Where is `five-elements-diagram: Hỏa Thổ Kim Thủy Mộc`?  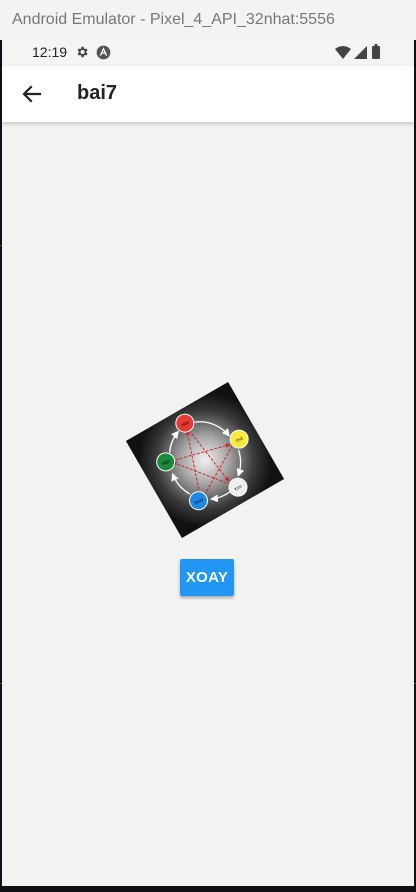
five-elements-diagram: Hỏa Thổ Kim Thủy Mộc is located at coordinates (205, 460).